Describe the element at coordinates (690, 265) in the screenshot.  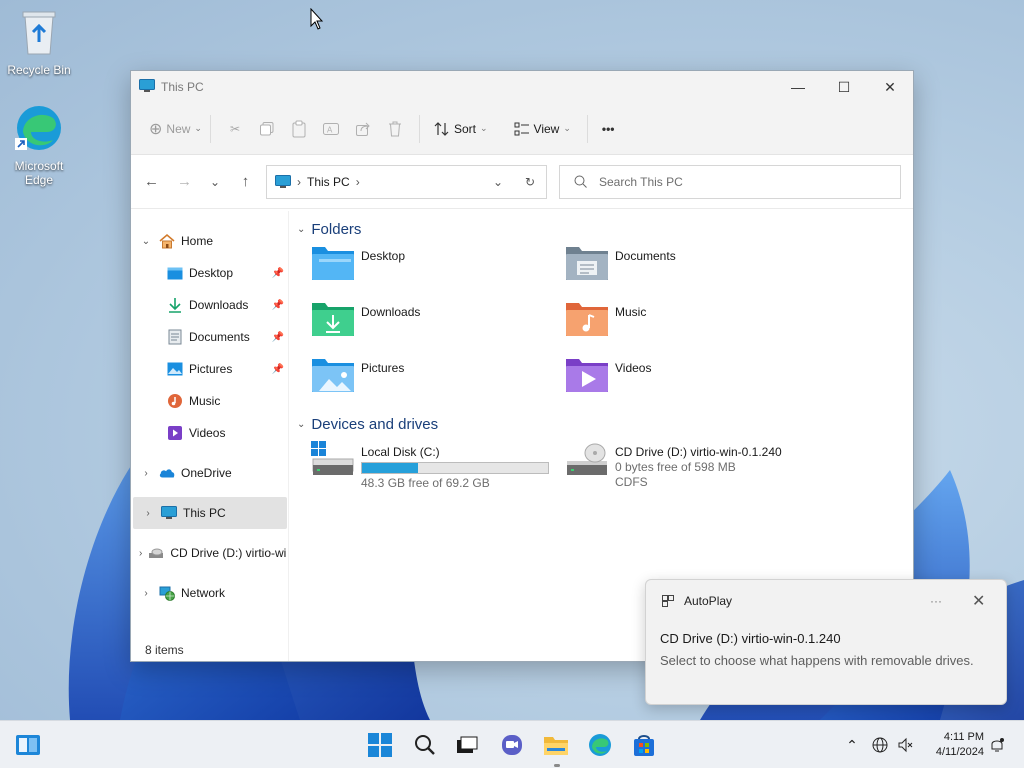
I see `folder-tile-documents: Documents` at that location.